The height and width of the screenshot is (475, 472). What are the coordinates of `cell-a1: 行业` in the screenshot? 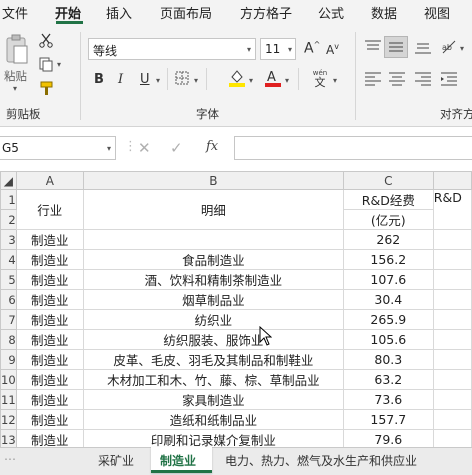 It's located at (49, 209).